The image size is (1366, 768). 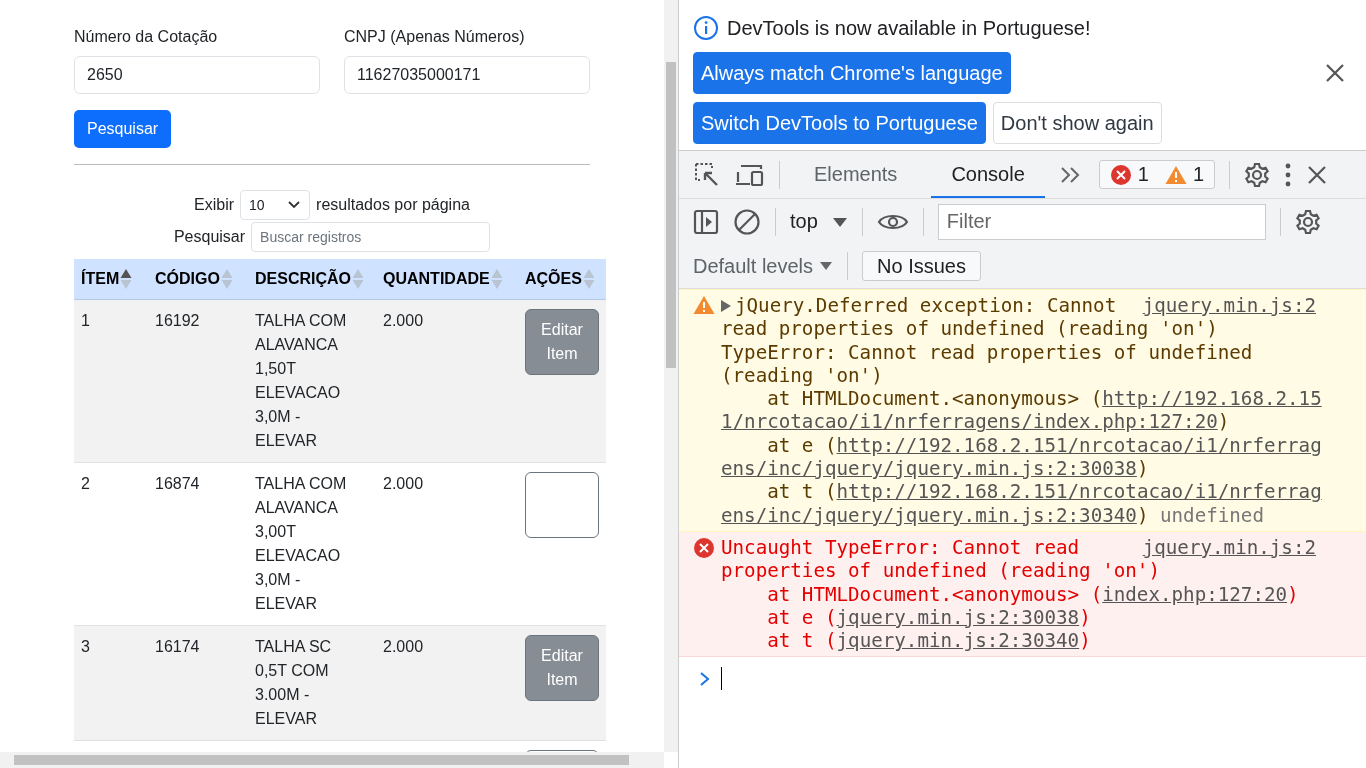 What do you see at coordinates (294, 205) in the screenshot?
I see `chevron-down-icon` at bounding box center [294, 205].